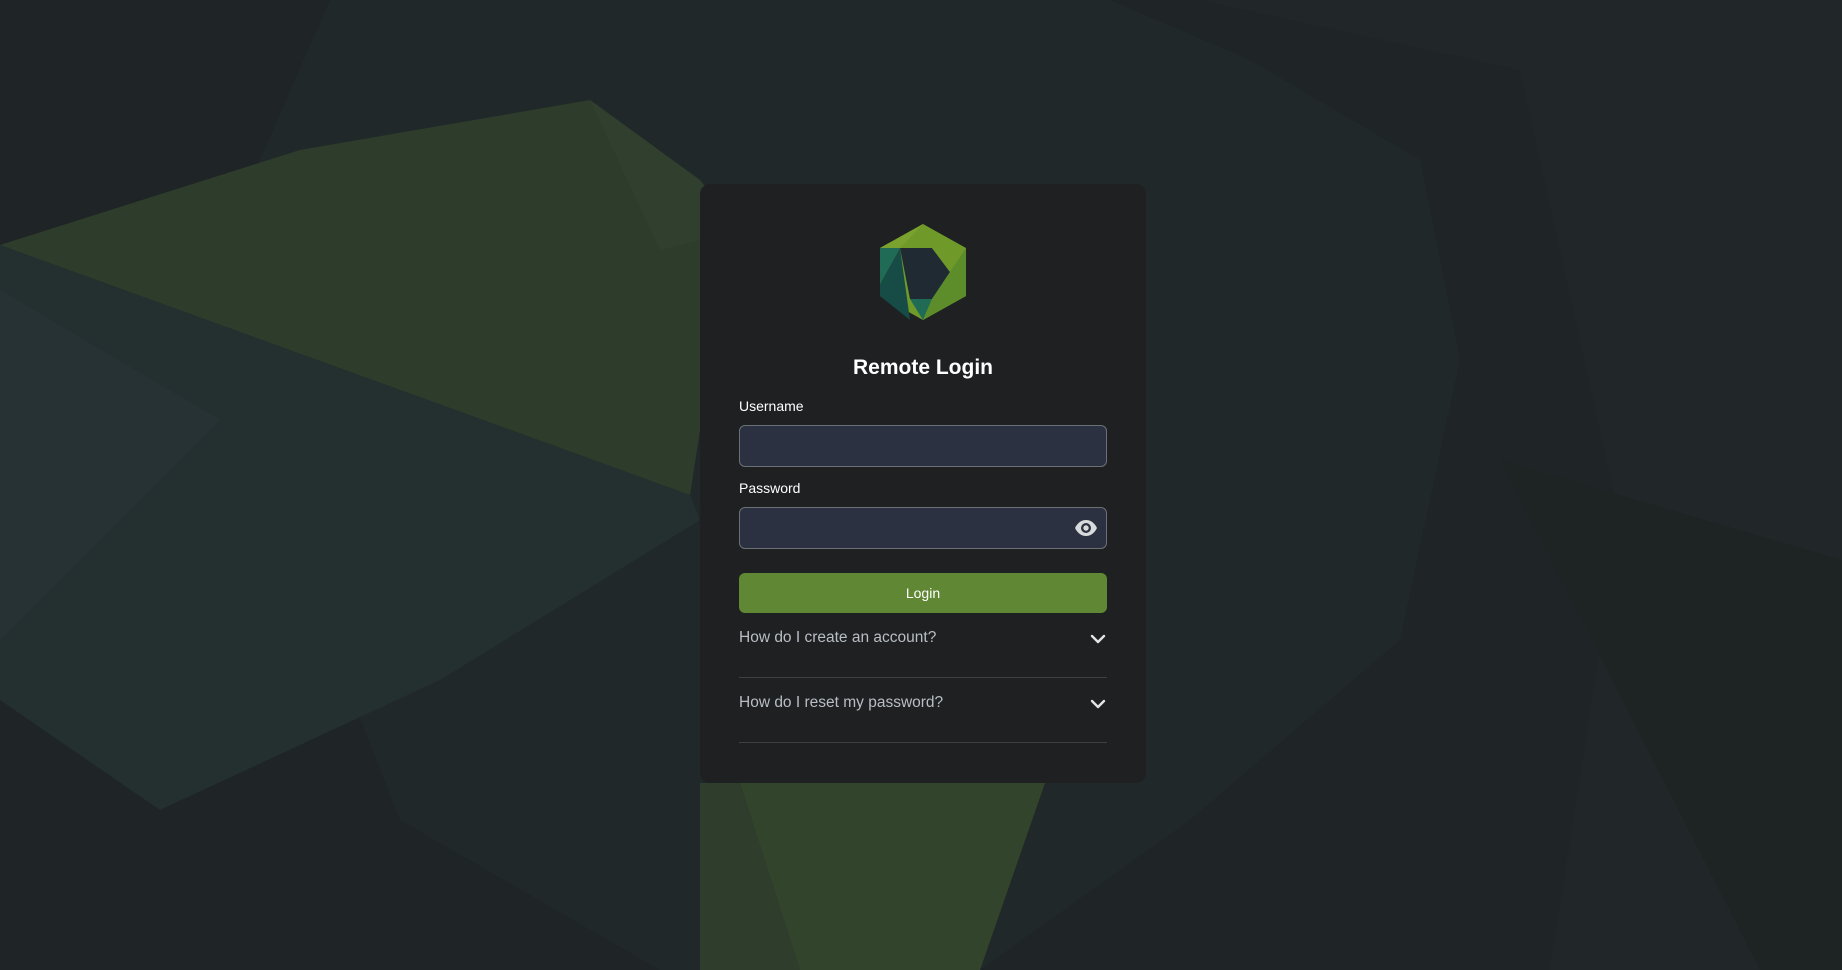  Describe the element at coordinates (923, 593) in the screenshot. I see `login-button: Login` at that location.